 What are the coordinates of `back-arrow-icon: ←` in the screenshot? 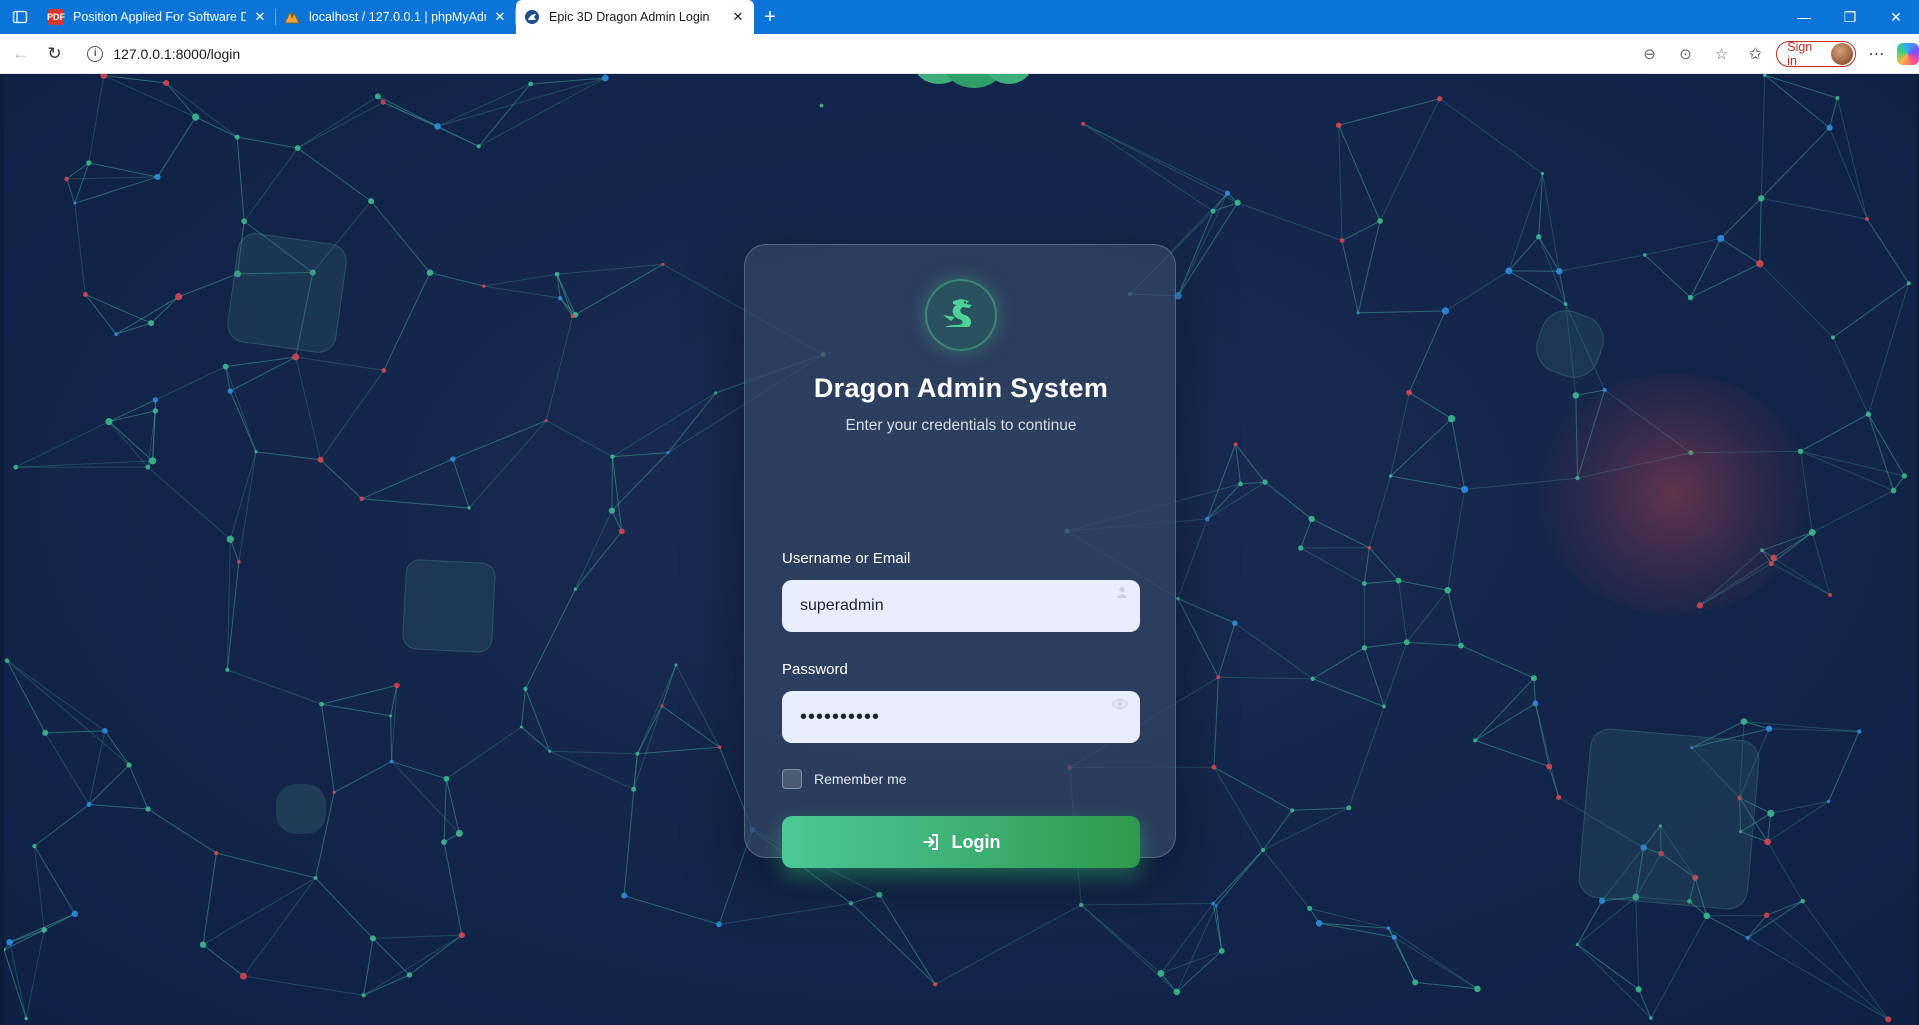 It's located at (21, 53).